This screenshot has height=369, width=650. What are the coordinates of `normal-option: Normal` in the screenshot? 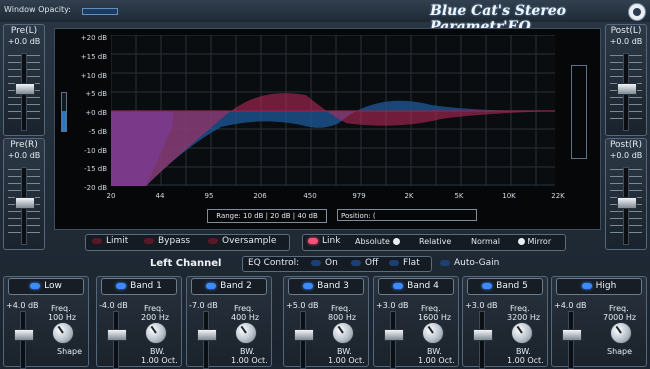 It's located at (485, 241).